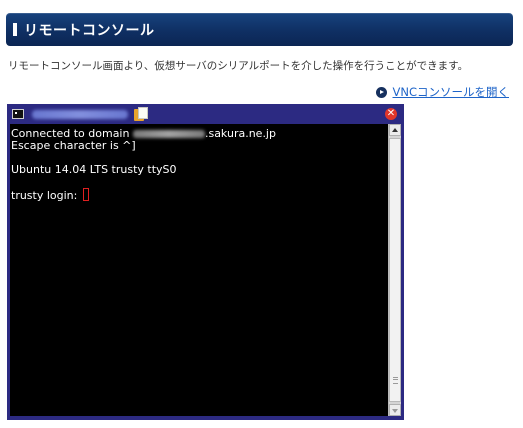 This screenshot has width=523, height=428. What do you see at coordinates (395, 130) in the screenshot?
I see `scroll-up-button` at bounding box center [395, 130].